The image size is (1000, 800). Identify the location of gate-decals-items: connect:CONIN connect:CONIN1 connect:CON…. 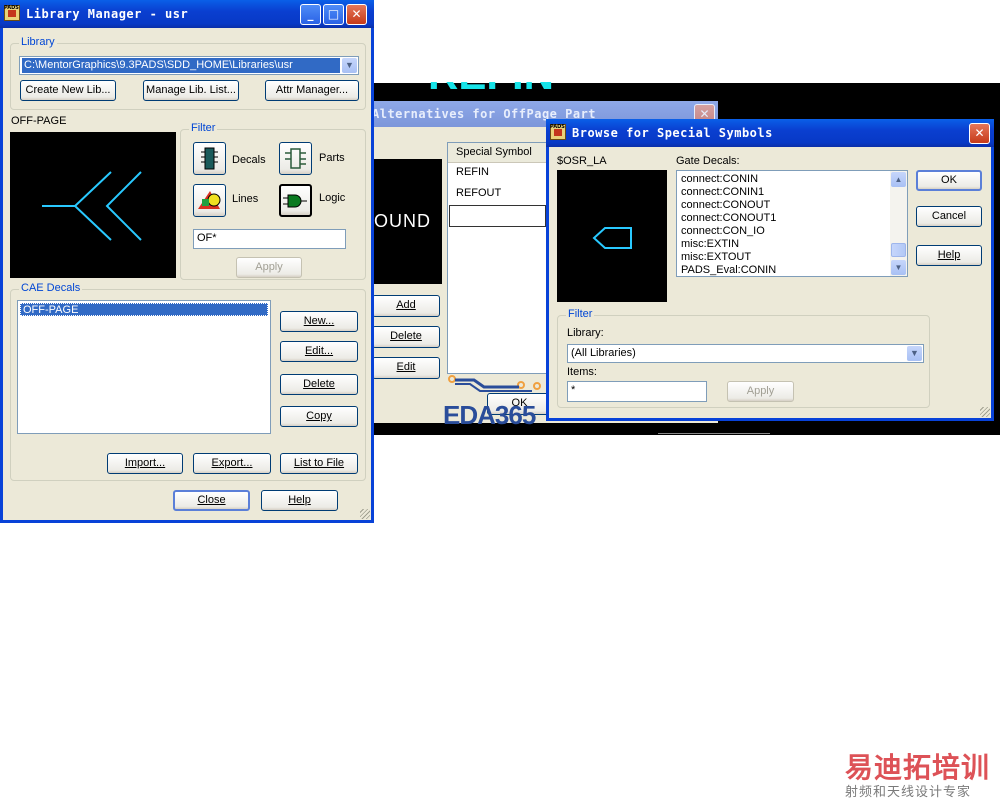
(728, 225).